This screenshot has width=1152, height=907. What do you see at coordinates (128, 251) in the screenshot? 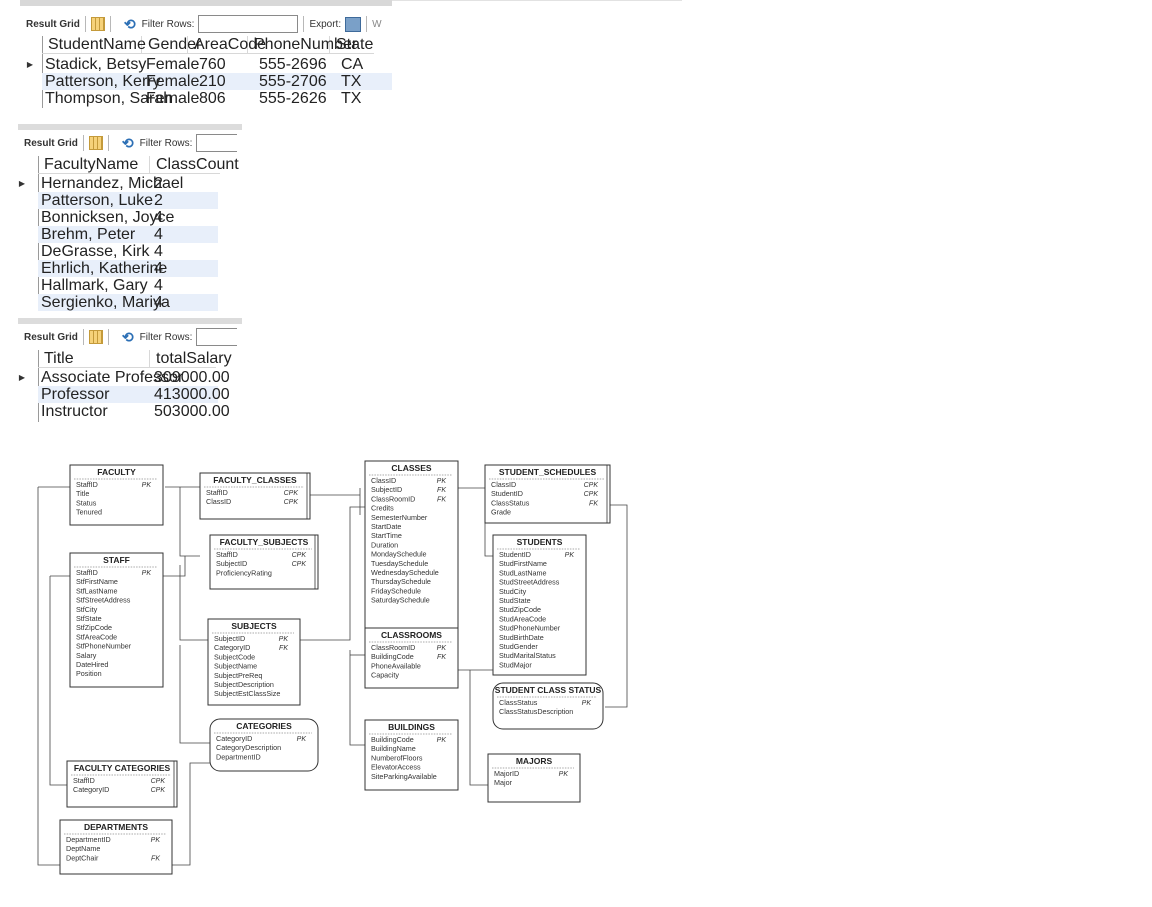
I see `table-row: DeGrasse, Kirk 4` at bounding box center [128, 251].